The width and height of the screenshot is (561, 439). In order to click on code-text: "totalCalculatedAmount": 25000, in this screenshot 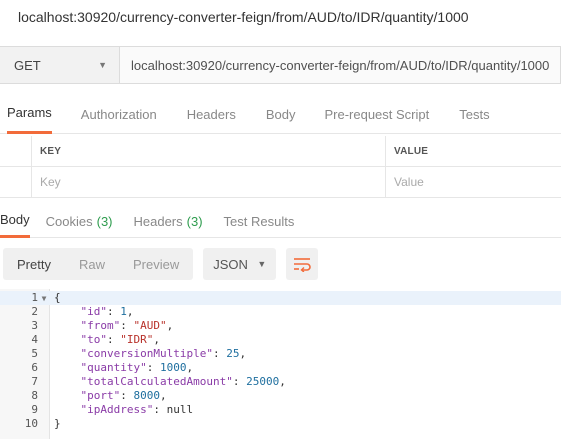, I will do `click(183, 381)`.